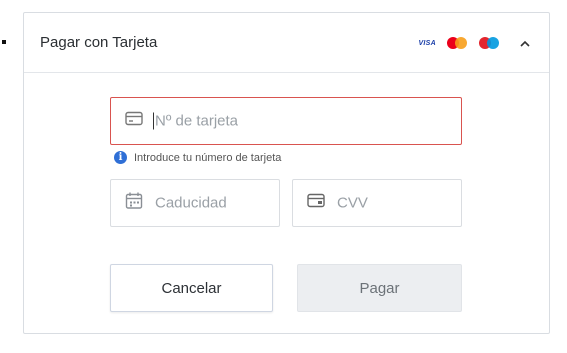  I want to click on maestro-icon, so click(489, 43).